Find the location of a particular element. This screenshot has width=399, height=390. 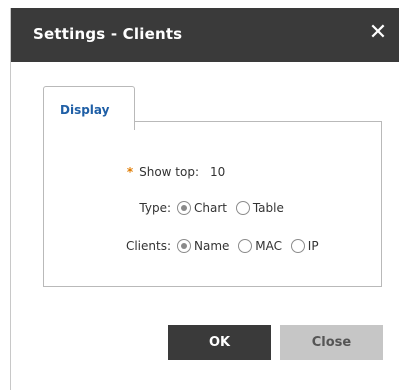

required-marker: * is located at coordinates (130, 172).